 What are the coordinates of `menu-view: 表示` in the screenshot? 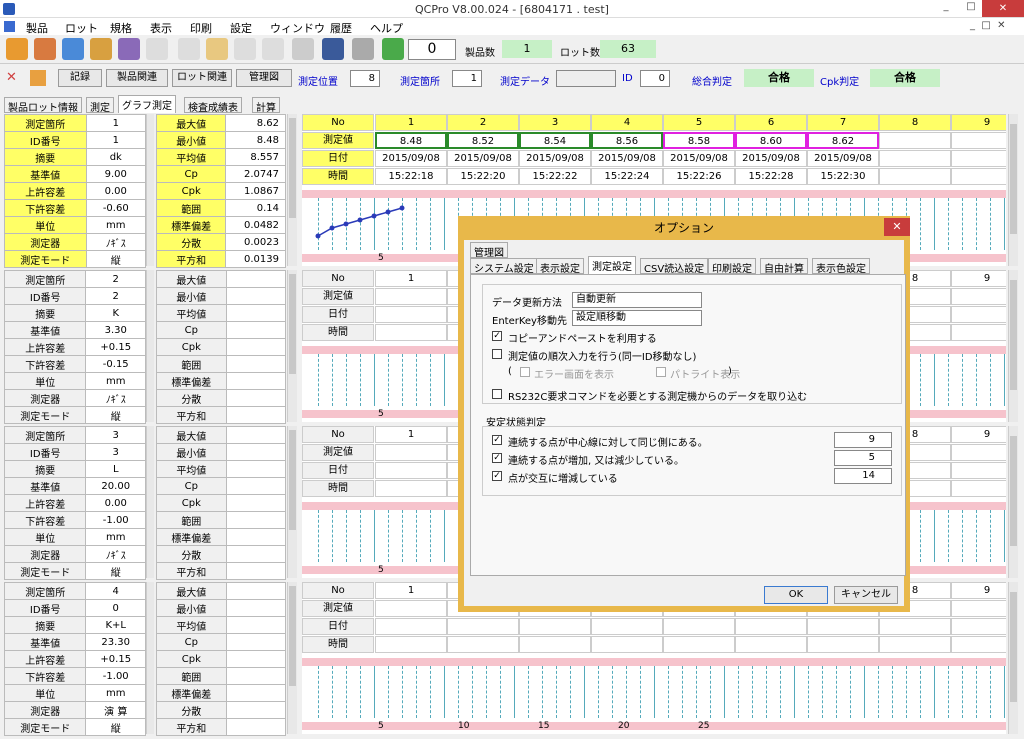 It's located at (161, 28).